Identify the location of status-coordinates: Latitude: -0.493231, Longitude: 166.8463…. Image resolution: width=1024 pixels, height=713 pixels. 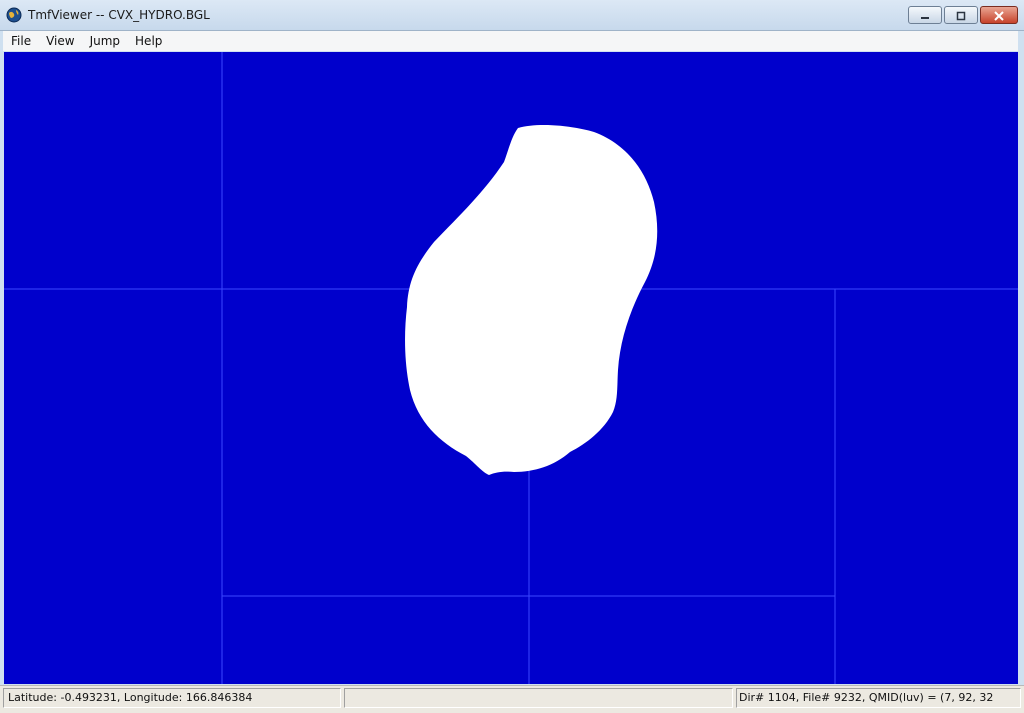
(172, 698).